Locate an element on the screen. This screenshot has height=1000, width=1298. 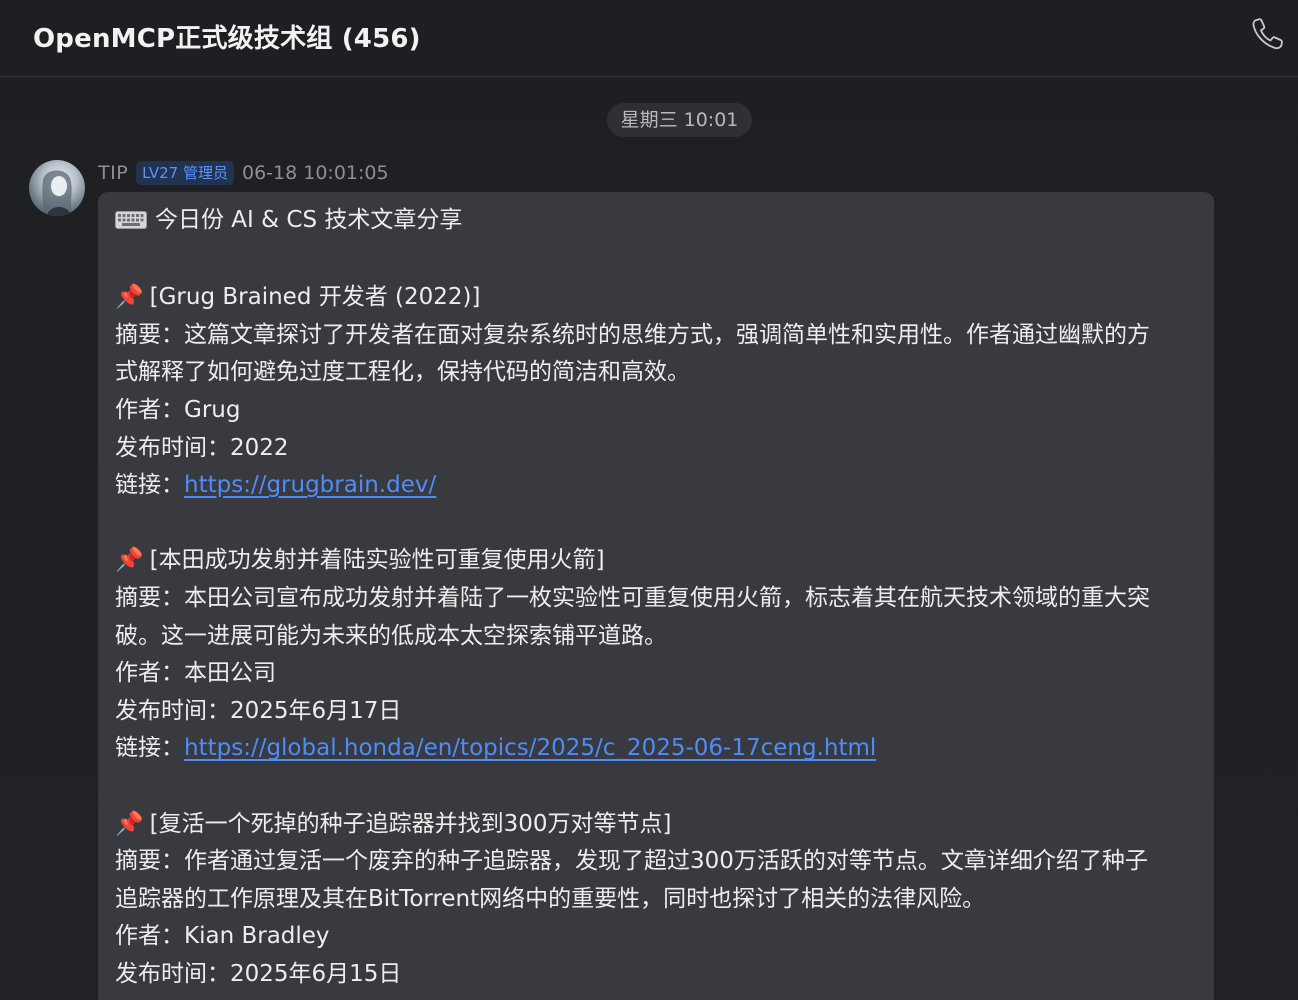
avatar is located at coordinates (57, 188).